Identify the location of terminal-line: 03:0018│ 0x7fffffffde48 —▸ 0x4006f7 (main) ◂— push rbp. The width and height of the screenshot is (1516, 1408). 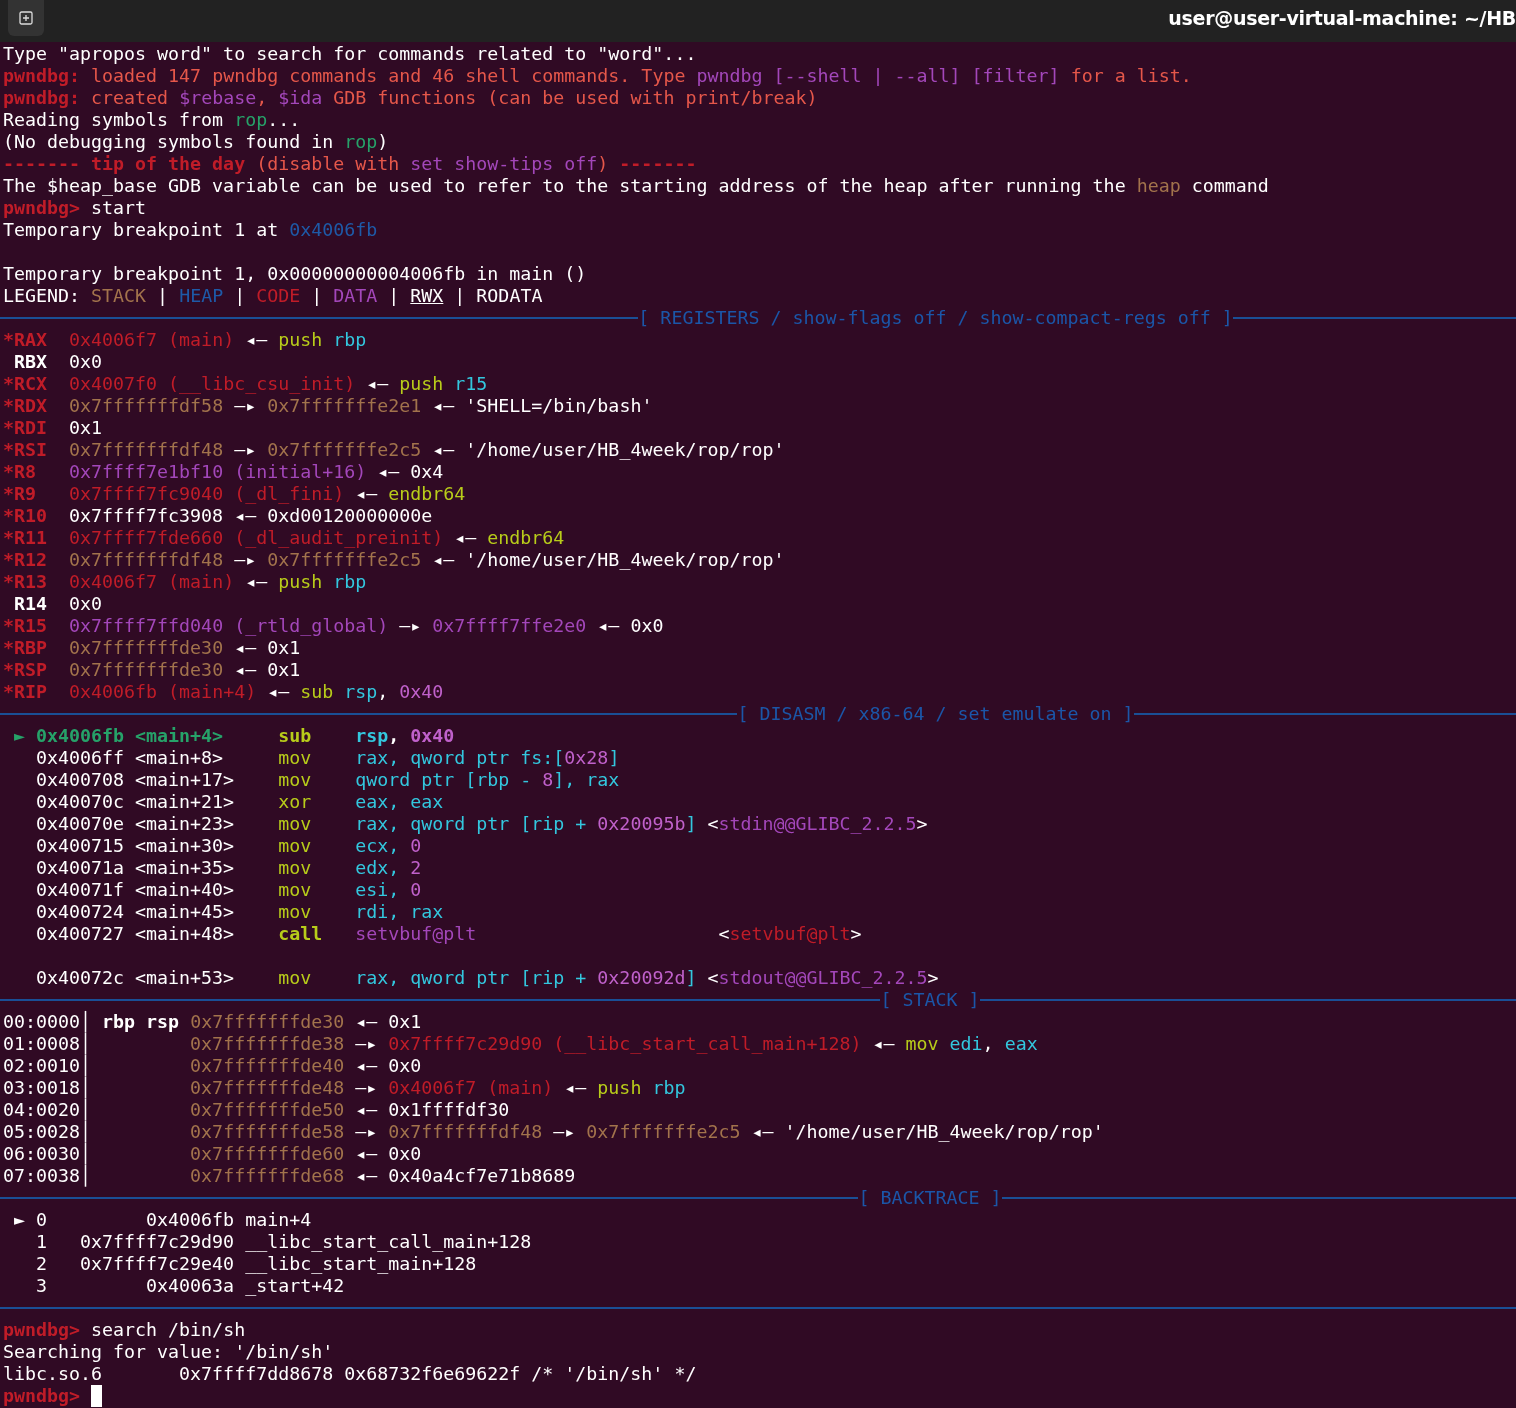
(344, 1088).